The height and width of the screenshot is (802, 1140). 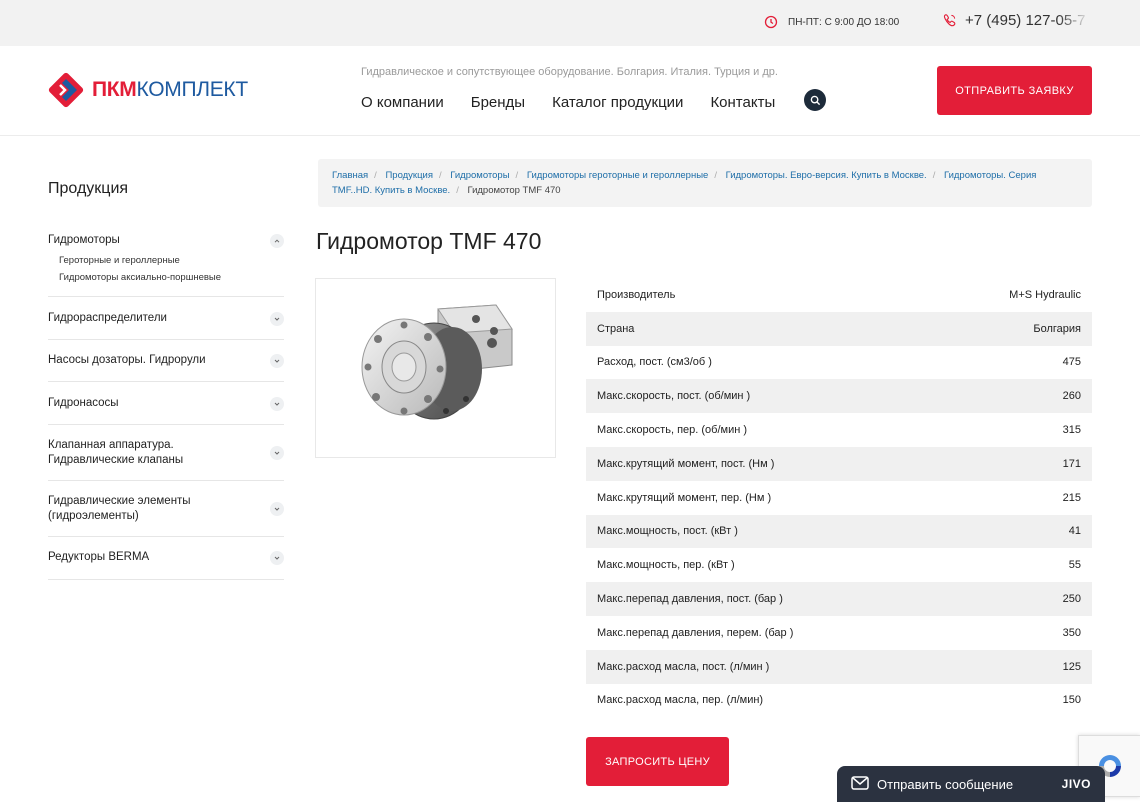 What do you see at coordinates (839, 666) in the screenshot?
I see `spec-row: Макс.расход масла, пост. (л/мин ) 125` at bounding box center [839, 666].